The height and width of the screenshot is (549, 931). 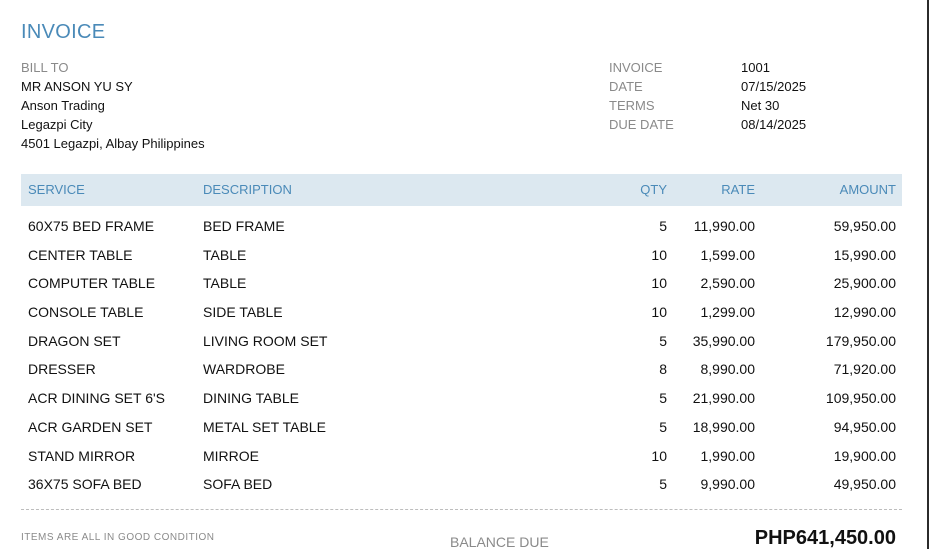 What do you see at coordinates (247, 189) in the screenshot?
I see `header-description: DESCRIPTION` at bounding box center [247, 189].